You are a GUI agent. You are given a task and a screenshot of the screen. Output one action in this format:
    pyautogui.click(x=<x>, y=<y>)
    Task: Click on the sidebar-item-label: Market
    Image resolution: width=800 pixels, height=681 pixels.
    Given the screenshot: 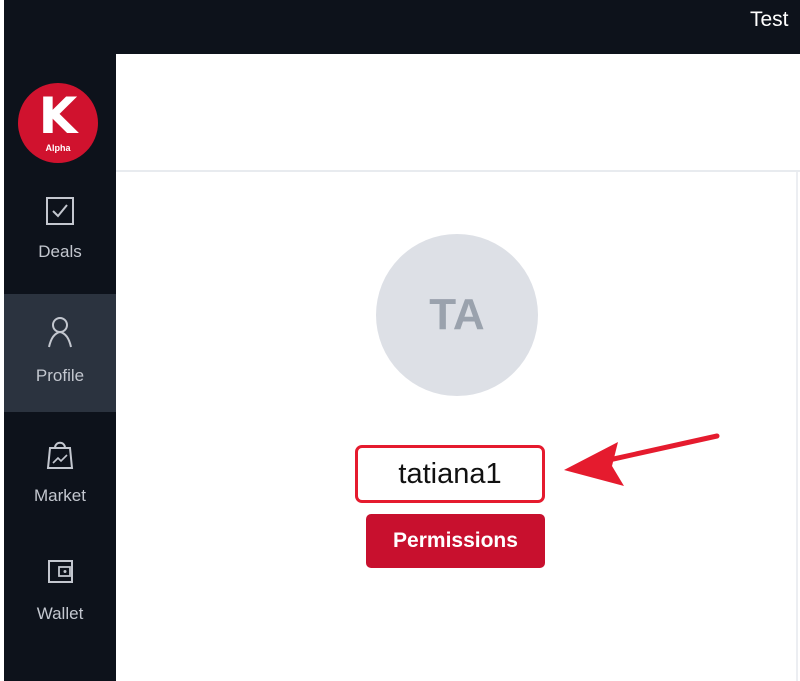 What is the action you would take?
    pyautogui.click(x=60, y=495)
    